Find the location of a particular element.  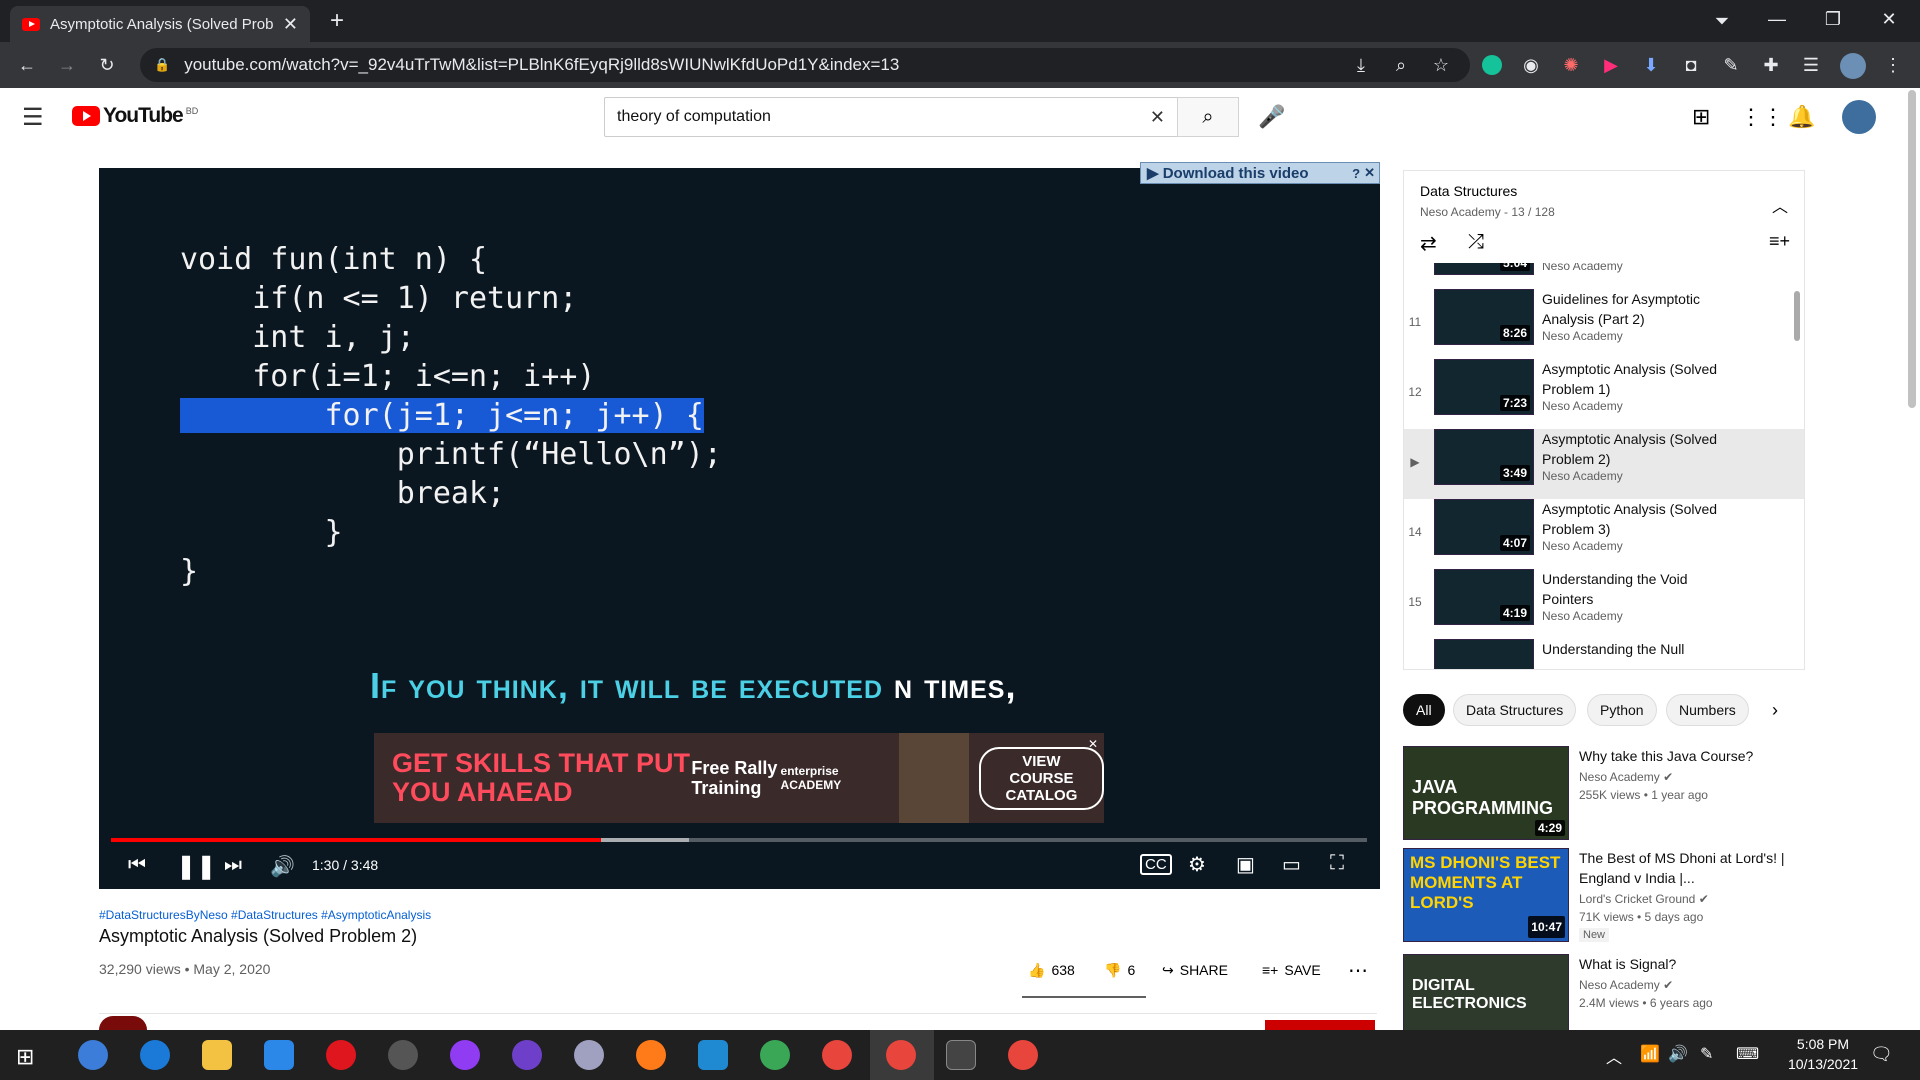

chip-data-structures: Data Structures is located at coordinates (1515, 710).